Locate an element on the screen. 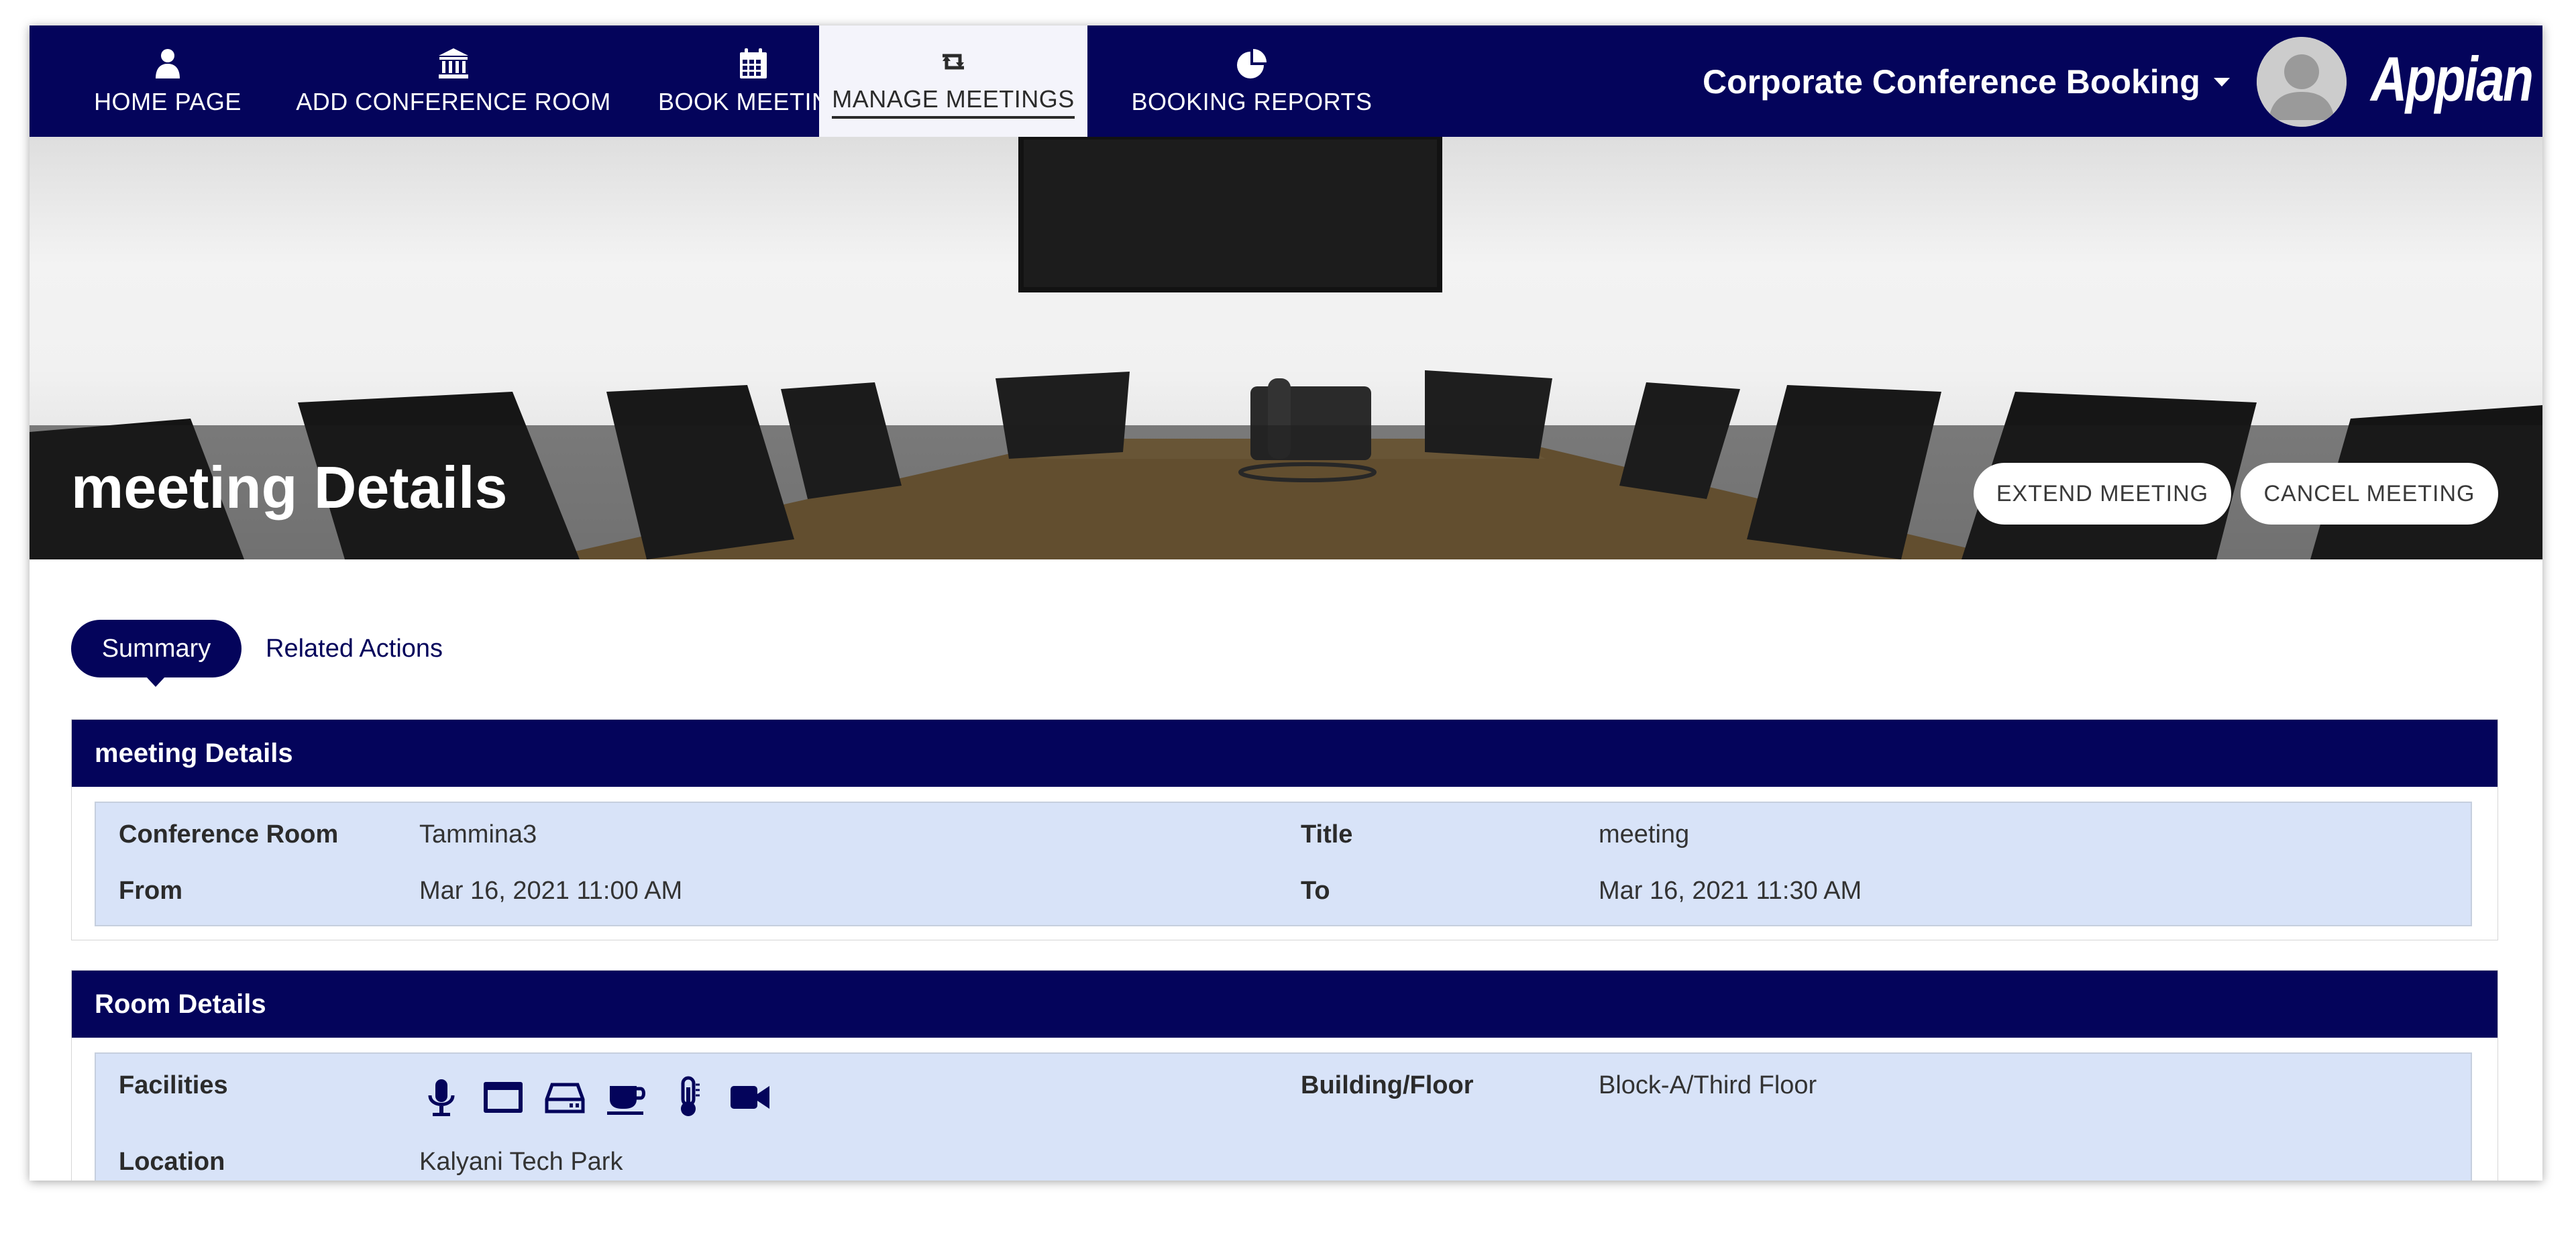 The height and width of the screenshot is (1253, 2576). tab-related-actions: Related Actions is located at coordinates (354, 648).